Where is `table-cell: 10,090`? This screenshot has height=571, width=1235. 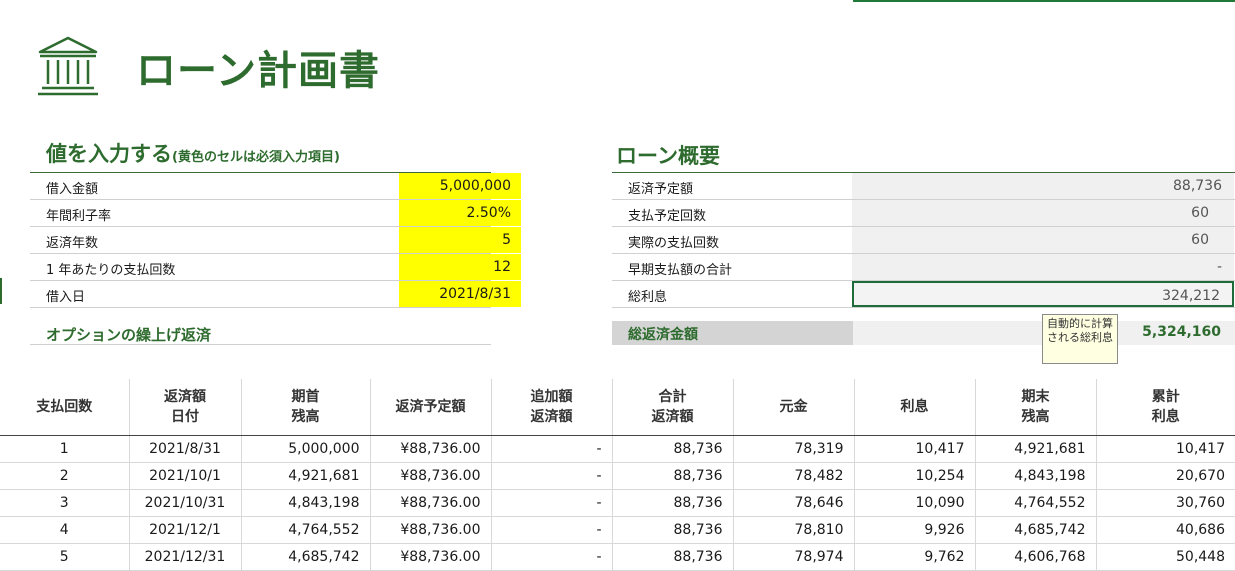
table-cell: 10,090 is located at coordinates (915, 503).